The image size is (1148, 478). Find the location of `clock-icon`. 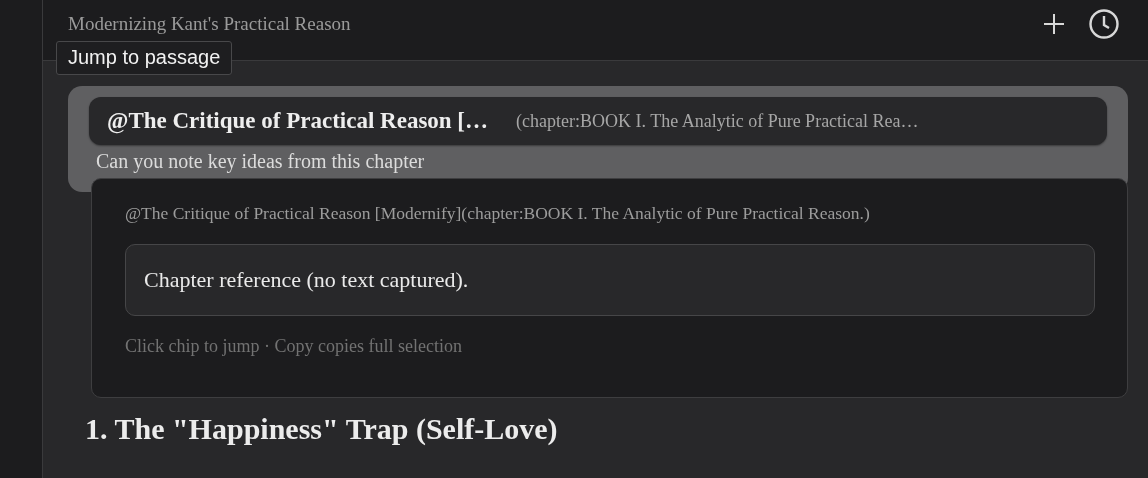

clock-icon is located at coordinates (1104, 24).